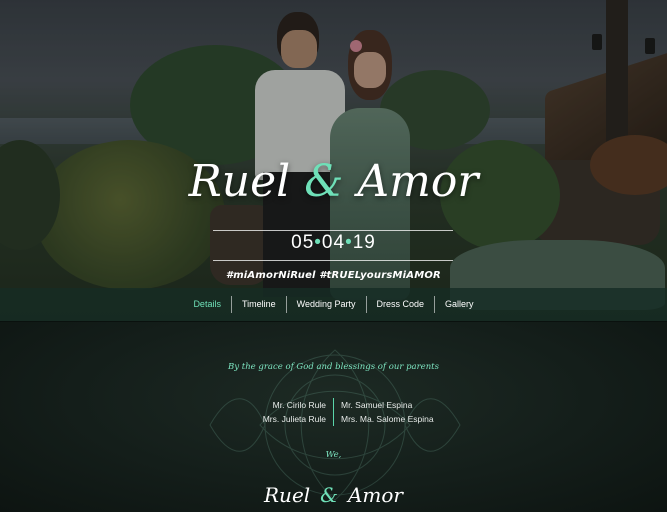 This screenshot has width=667, height=512. I want to click on hashtags: #miAmorNiRuel #tRUELyoursMiAMOR, so click(333, 275).